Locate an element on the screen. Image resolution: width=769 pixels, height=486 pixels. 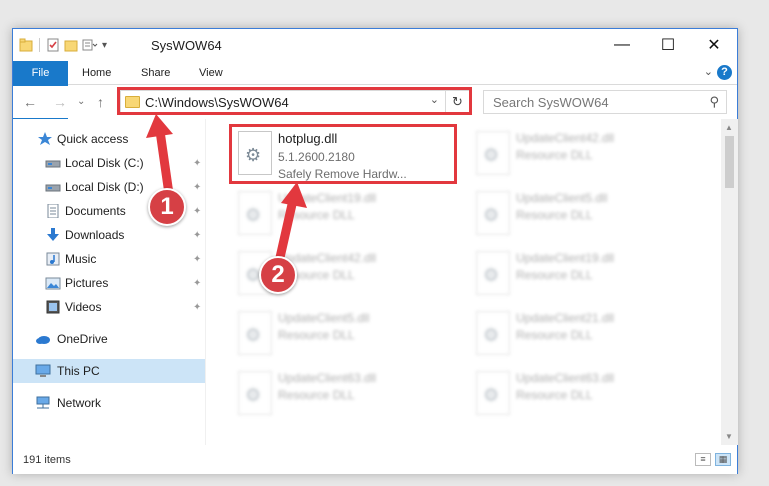
search-icon: ⚲ is located at coordinates (714, 102).